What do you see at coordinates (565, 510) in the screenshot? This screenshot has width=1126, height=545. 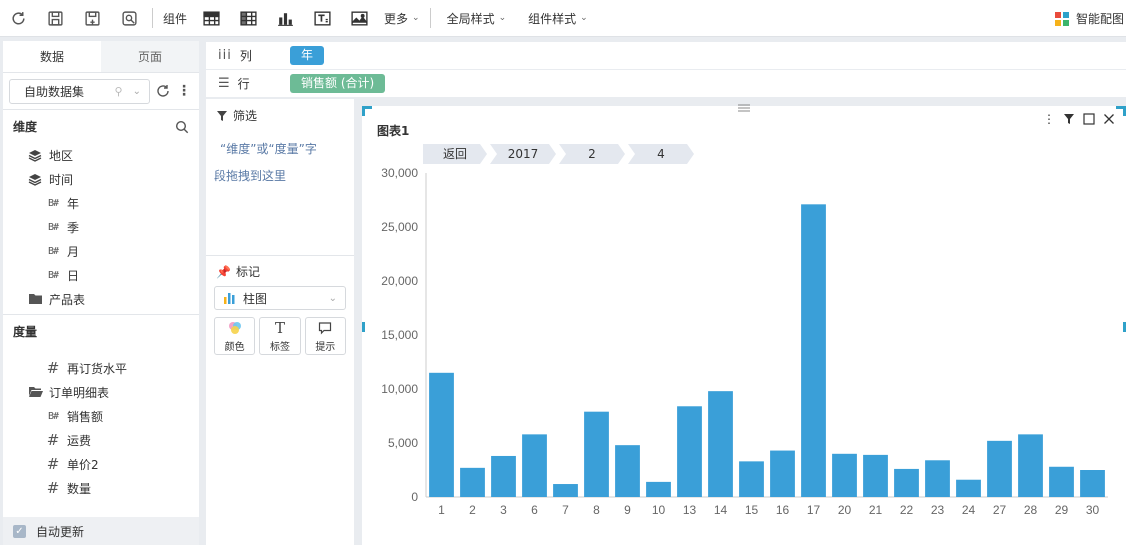 I see `x-tick-label: 7` at bounding box center [565, 510].